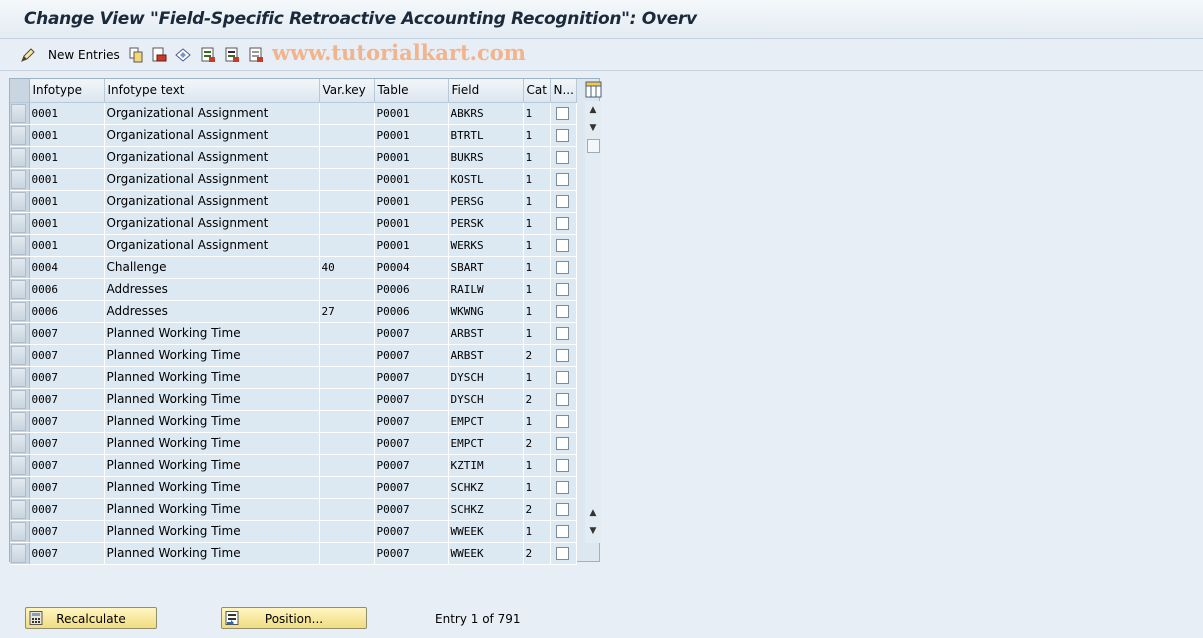 The image size is (1203, 638). I want to click on column-header-cat: Cat, so click(537, 91).